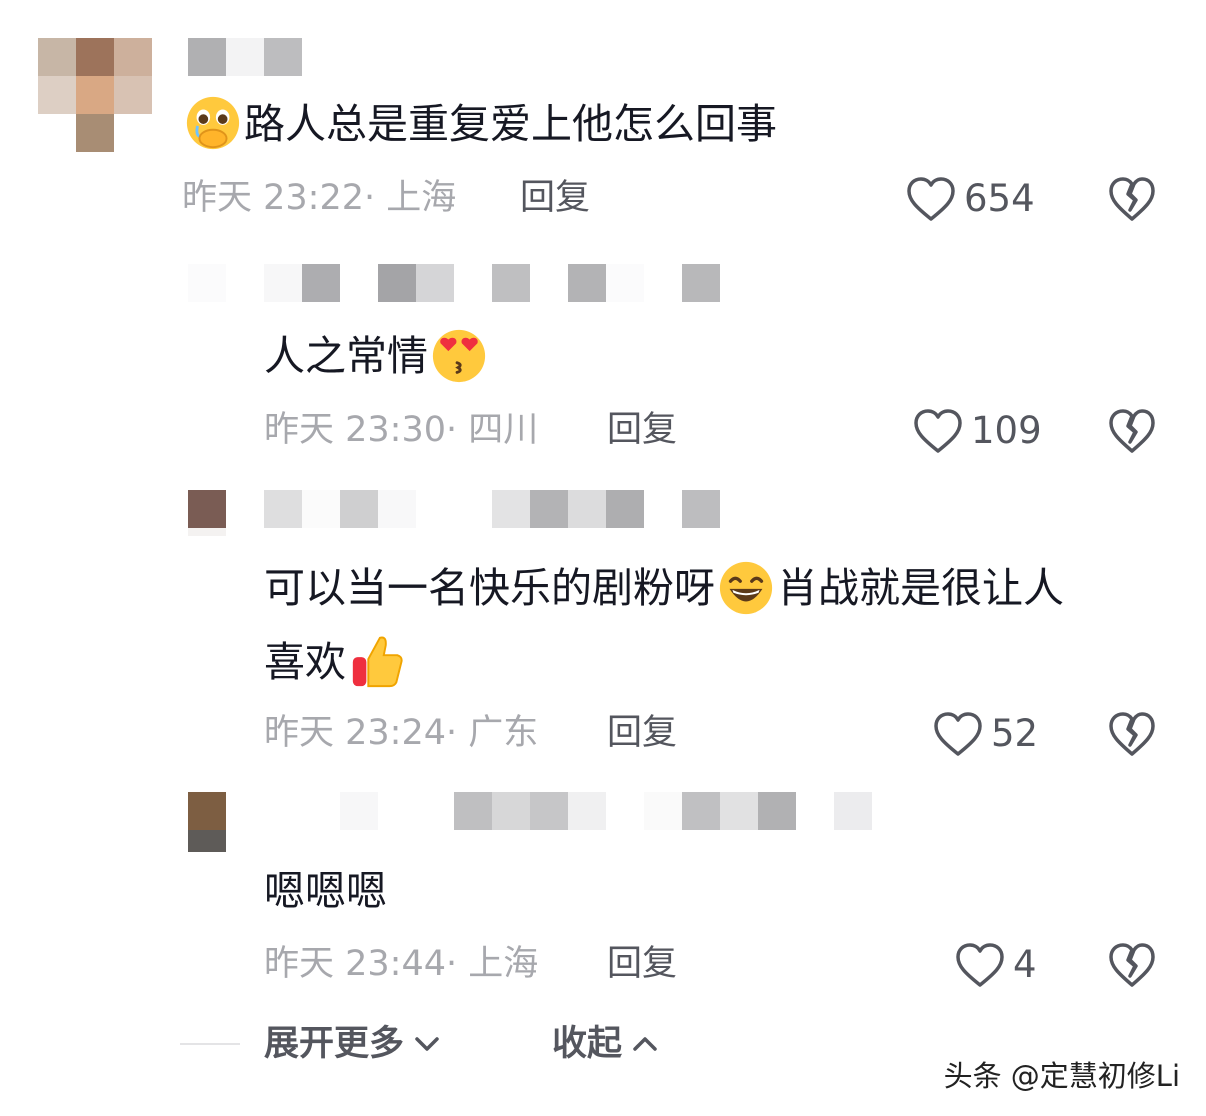 Image resolution: width=1206 pixels, height=1116 pixels. What do you see at coordinates (746, 588) in the screenshot?
I see `grinning-face-icon` at bounding box center [746, 588].